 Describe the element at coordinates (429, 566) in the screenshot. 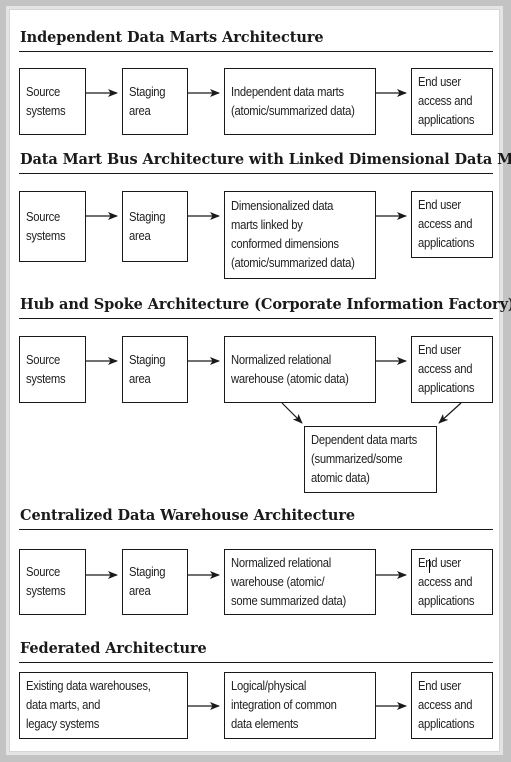

I see `text-cursor-caret` at that location.